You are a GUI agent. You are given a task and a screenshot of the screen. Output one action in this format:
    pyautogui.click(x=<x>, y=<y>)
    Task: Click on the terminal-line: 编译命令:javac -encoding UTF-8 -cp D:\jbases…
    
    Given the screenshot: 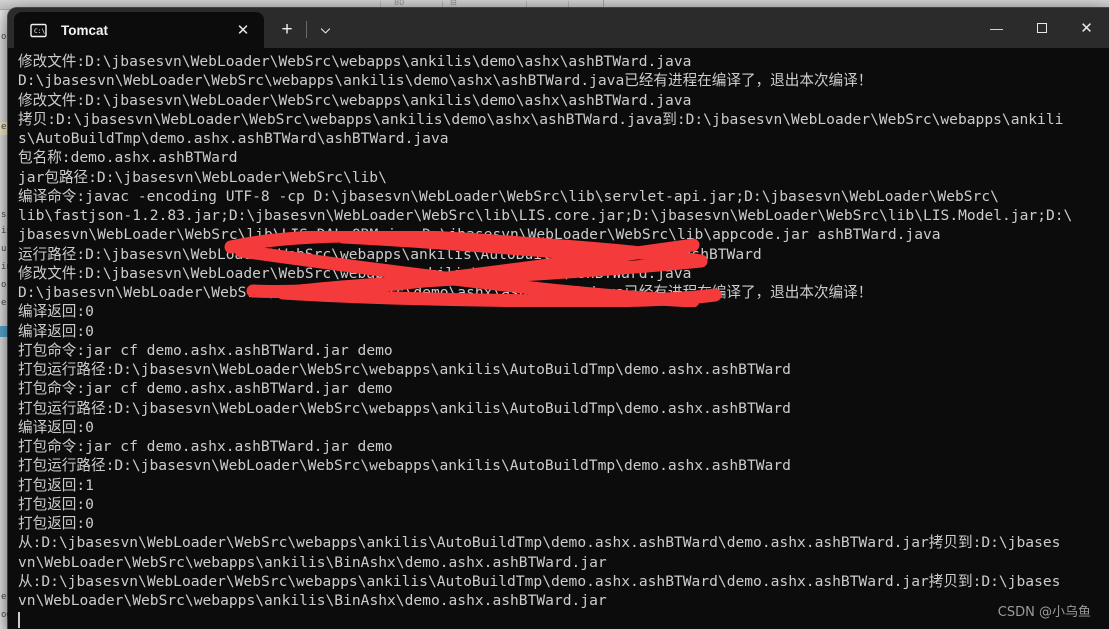 What is the action you would take?
    pyautogui.click(x=508, y=196)
    